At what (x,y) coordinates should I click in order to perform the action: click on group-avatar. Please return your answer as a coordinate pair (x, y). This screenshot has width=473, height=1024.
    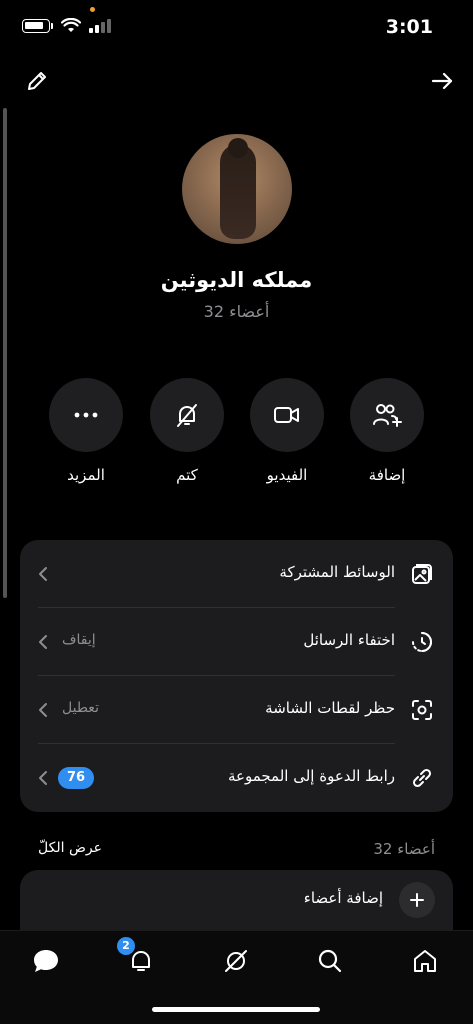
    Looking at the image, I should click on (237, 189).